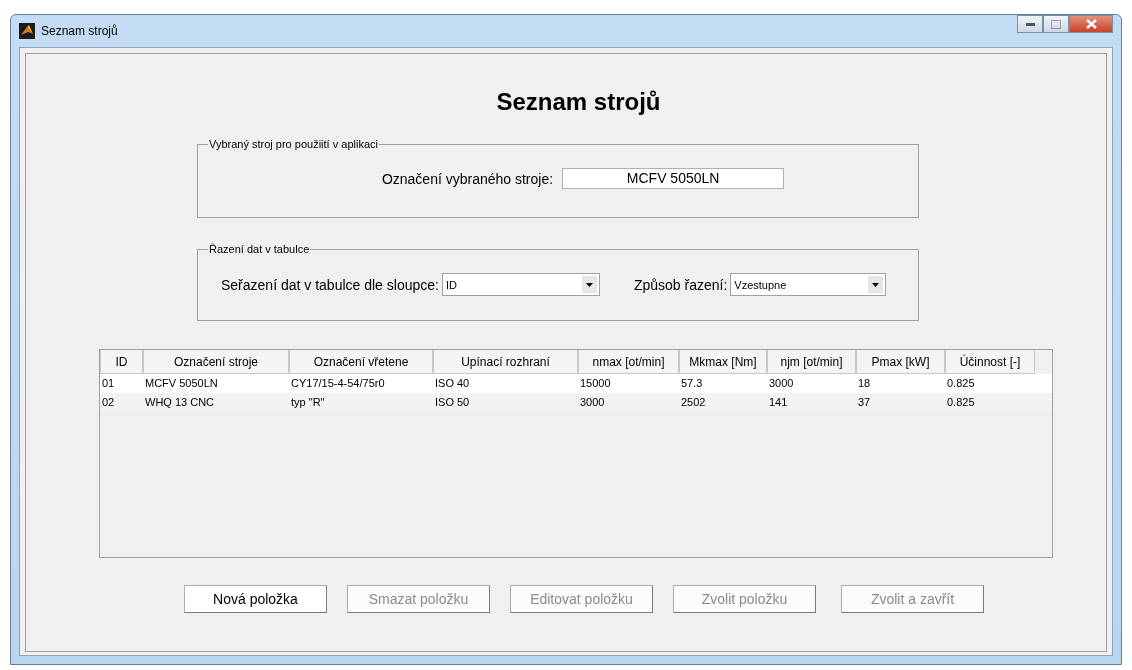  Describe the element at coordinates (467, 178) in the screenshot. I see `field-label: Označení vybraného stroje:` at that location.